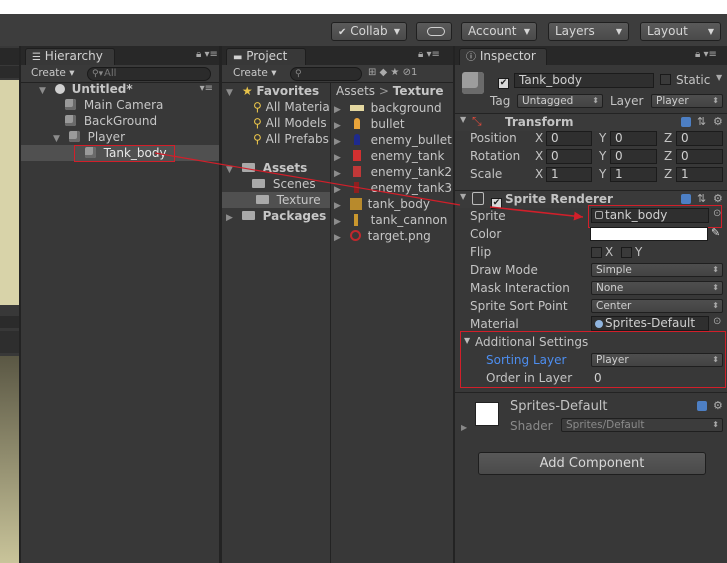 The height and width of the screenshot is (563, 727). I want to click on annotation-arrow, so click(536, 213).